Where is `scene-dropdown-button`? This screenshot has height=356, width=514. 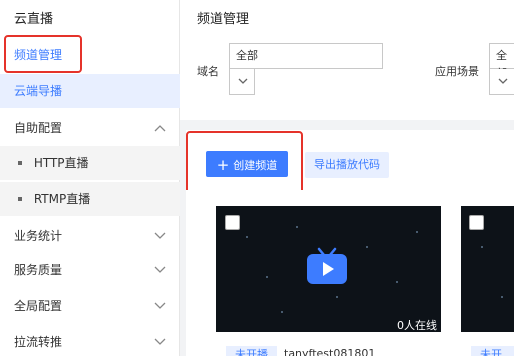
scene-dropdown-button is located at coordinates (501, 82).